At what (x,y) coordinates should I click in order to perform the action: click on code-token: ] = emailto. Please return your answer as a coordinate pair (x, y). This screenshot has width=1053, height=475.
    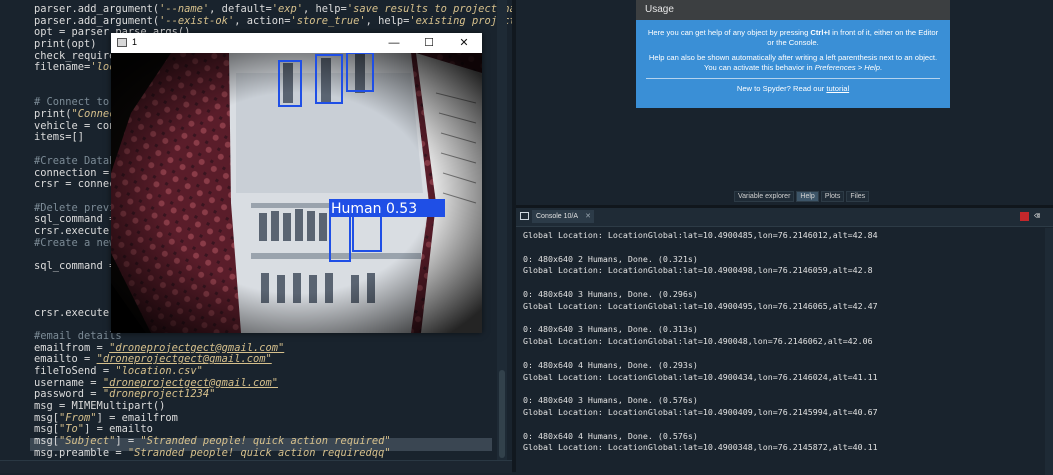
    Looking at the image, I should click on (118, 429).